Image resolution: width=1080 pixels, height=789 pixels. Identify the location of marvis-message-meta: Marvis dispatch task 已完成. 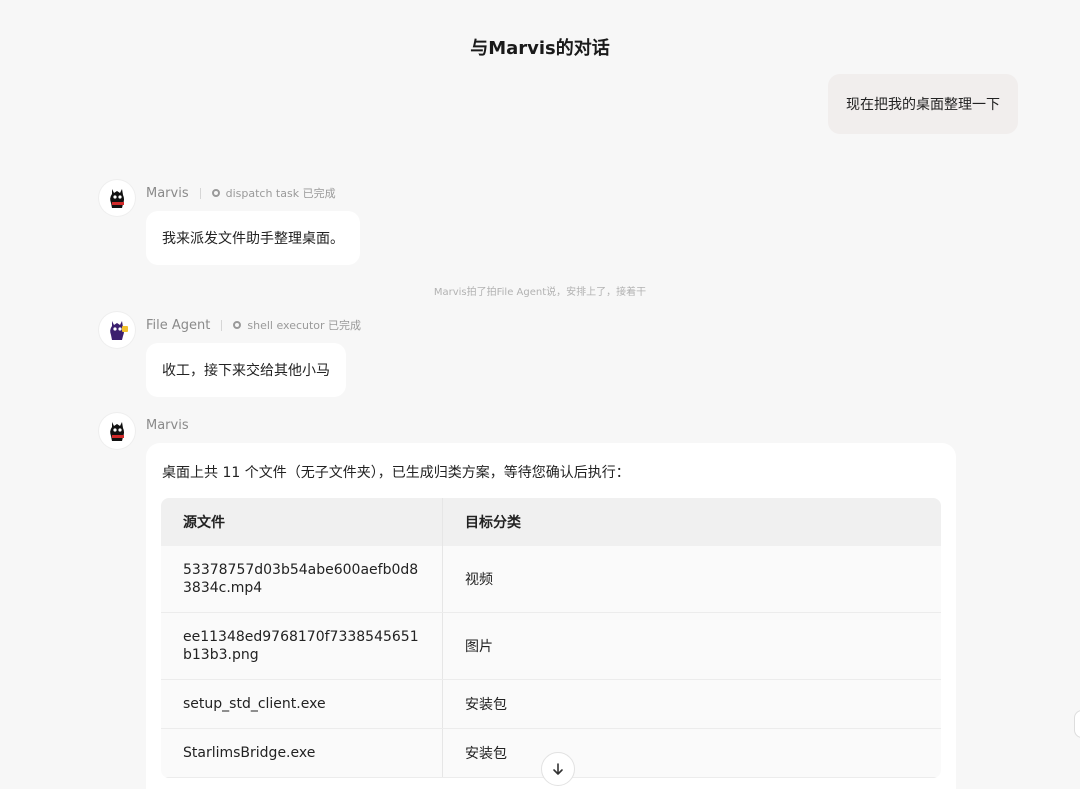
(241, 193).